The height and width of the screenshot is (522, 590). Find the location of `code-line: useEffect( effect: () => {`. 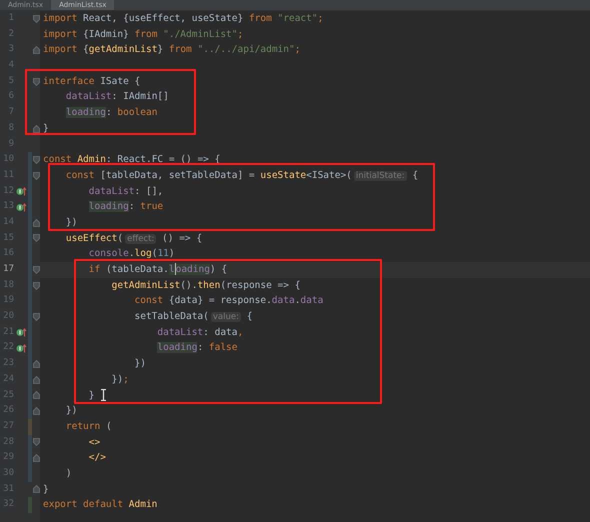

code-line: useEffect( effect: () => { is located at coordinates (133, 239).